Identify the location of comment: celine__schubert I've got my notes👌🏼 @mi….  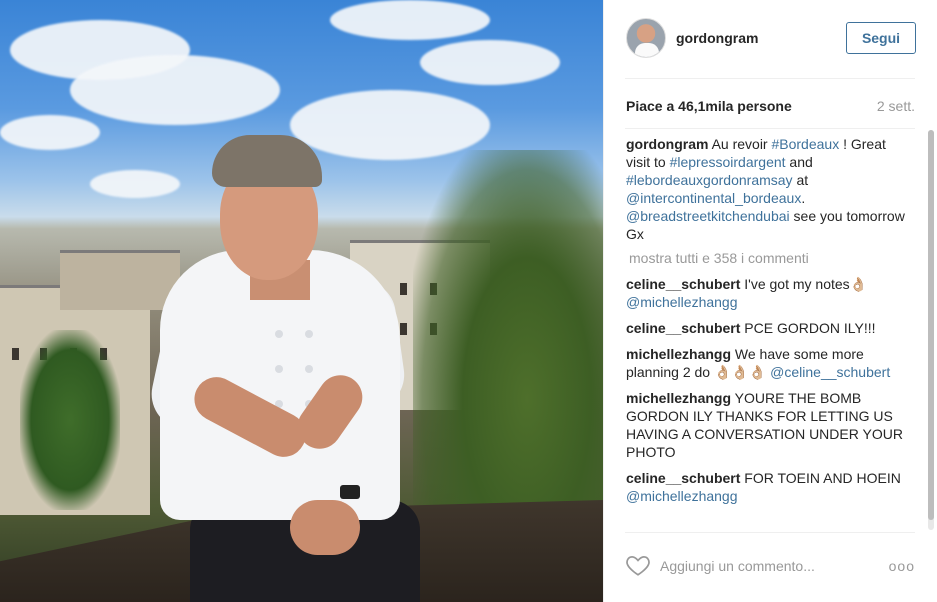
(768, 293).